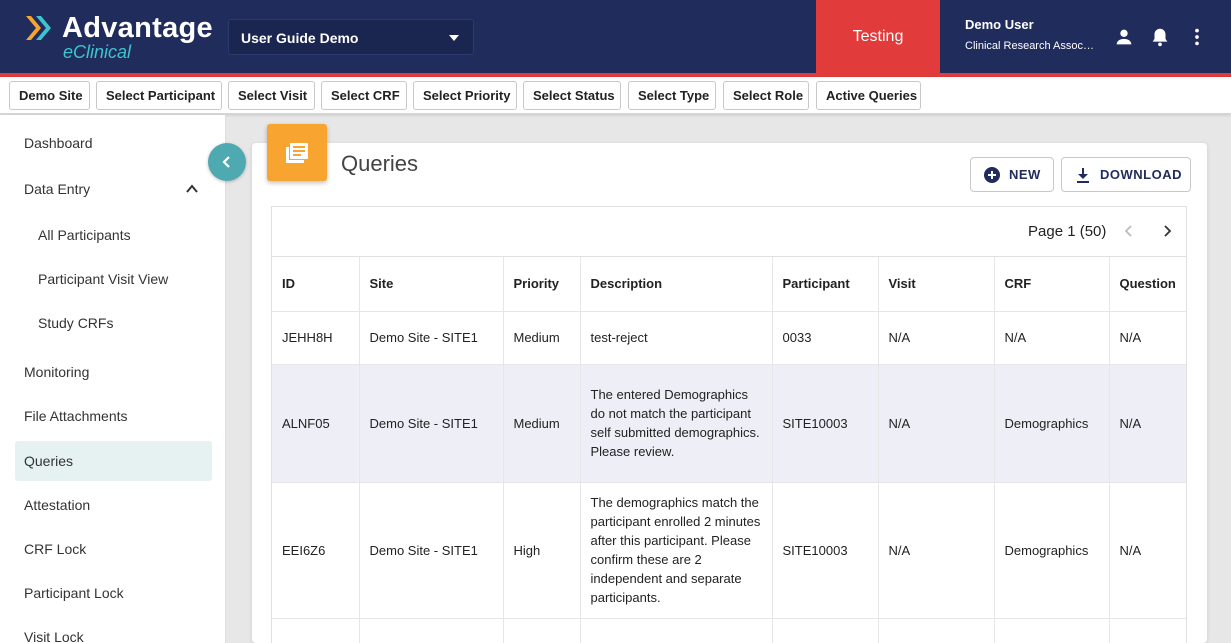 This screenshot has height=643, width=1231. I want to click on sidebar-item-file-attachments: File Attachments, so click(113, 416).